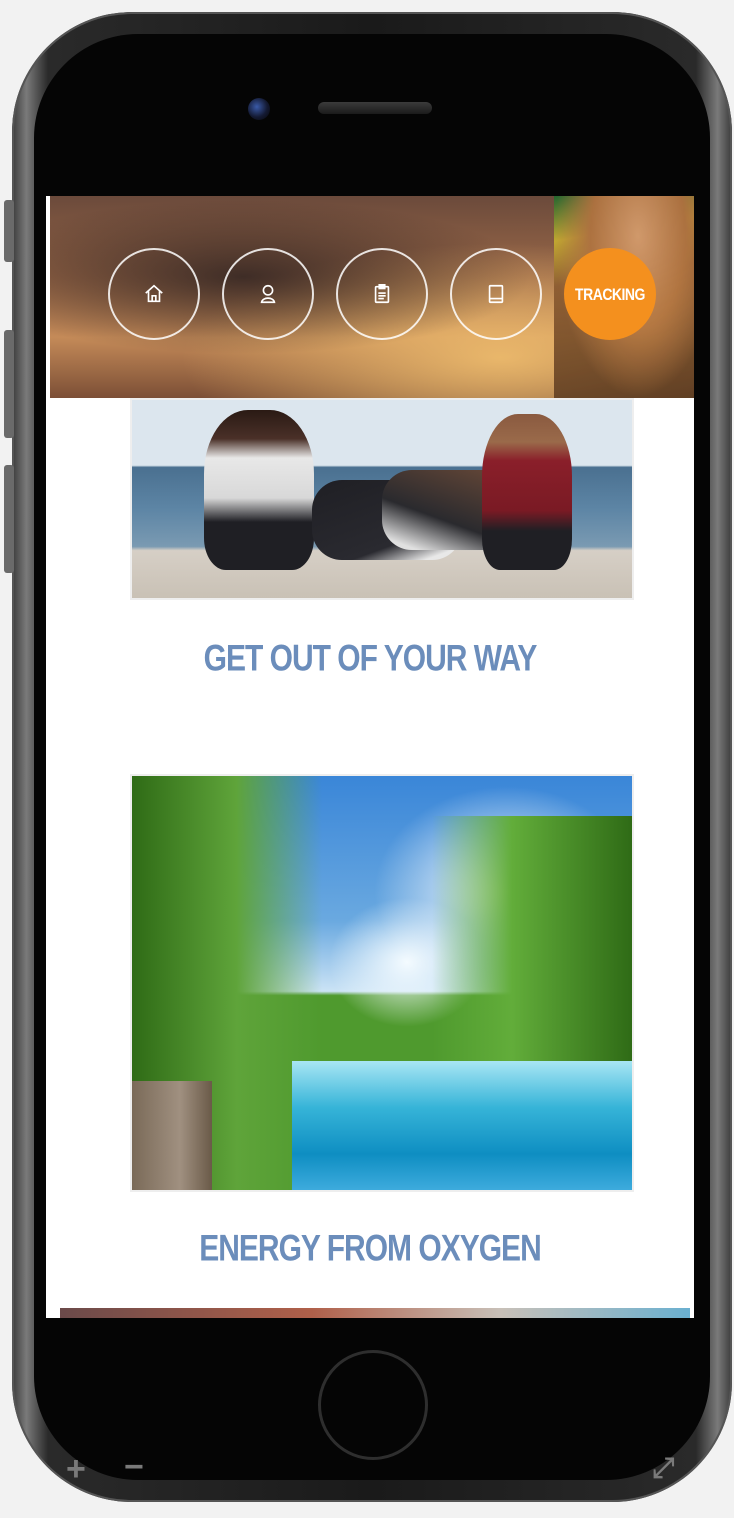 Image resolution: width=734 pixels, height=1518 pixels. I want to click on phone-silent-switch, so click(9, 231).